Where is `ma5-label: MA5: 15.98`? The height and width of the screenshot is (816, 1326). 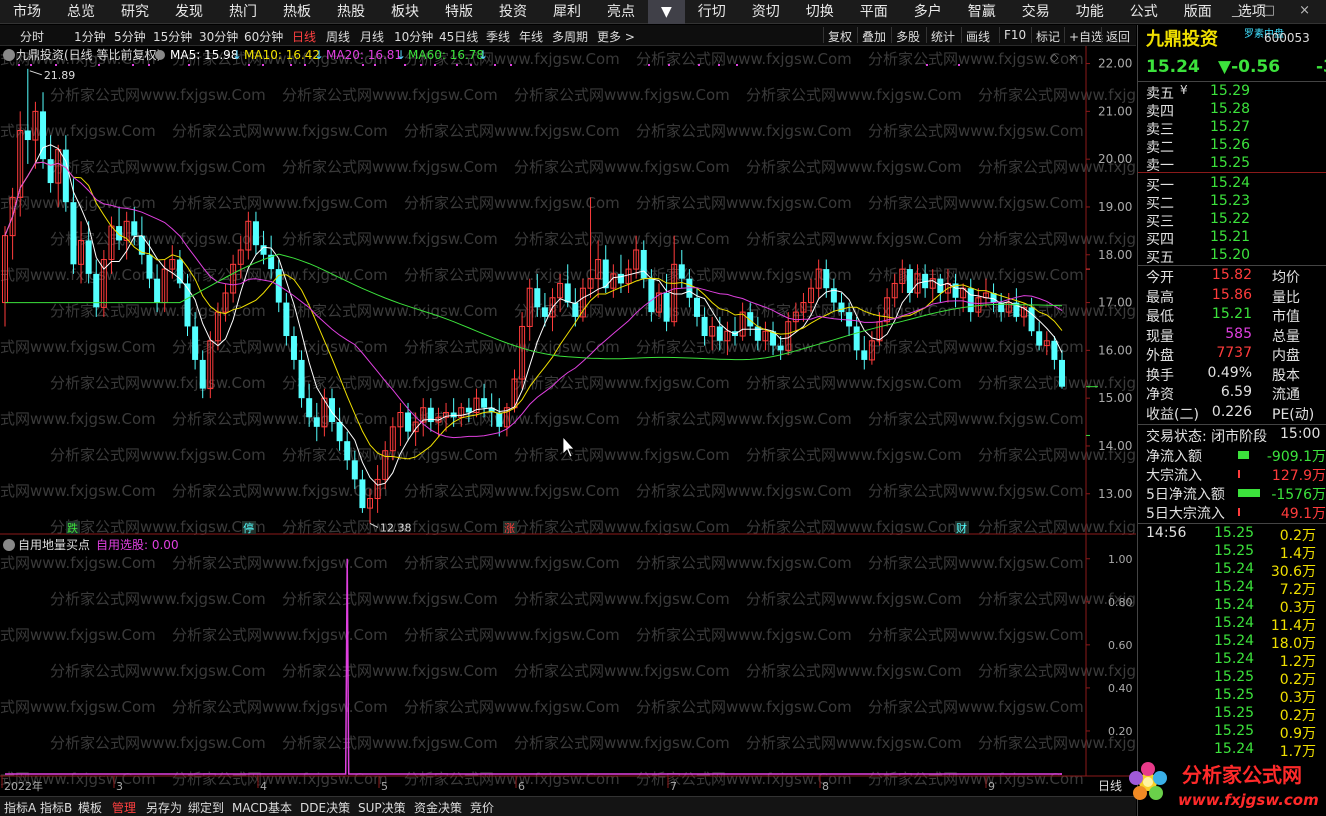
ma5-label: MA5: 15.98 is located at coordinates (204, 55).